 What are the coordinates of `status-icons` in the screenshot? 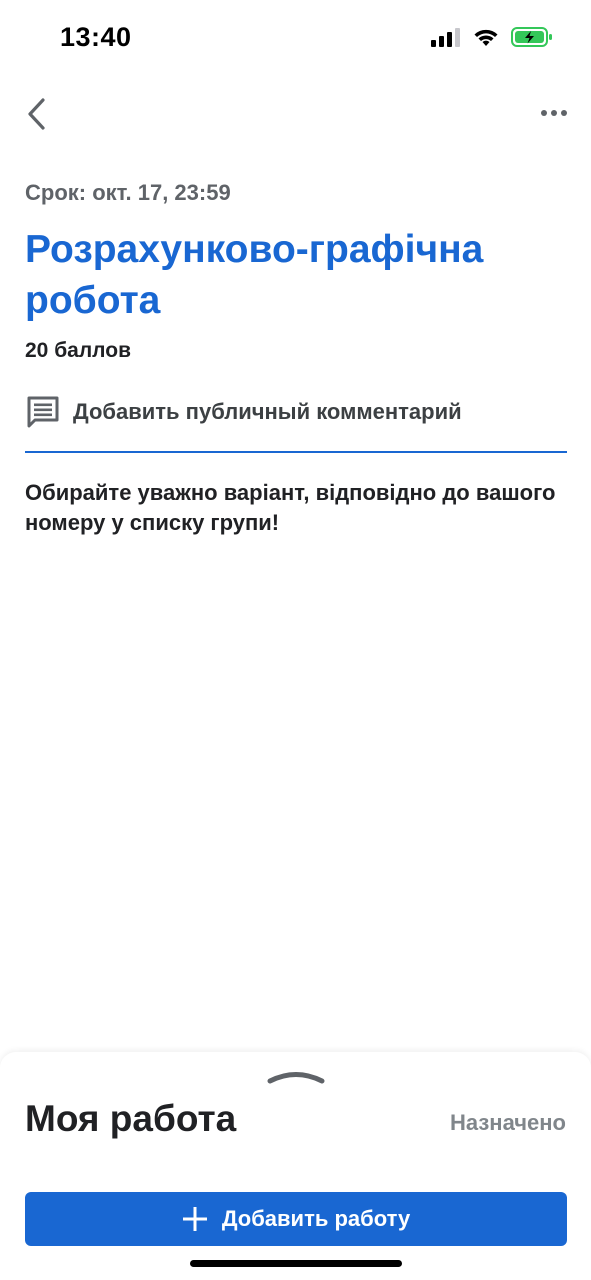 It's located at (492, 39).